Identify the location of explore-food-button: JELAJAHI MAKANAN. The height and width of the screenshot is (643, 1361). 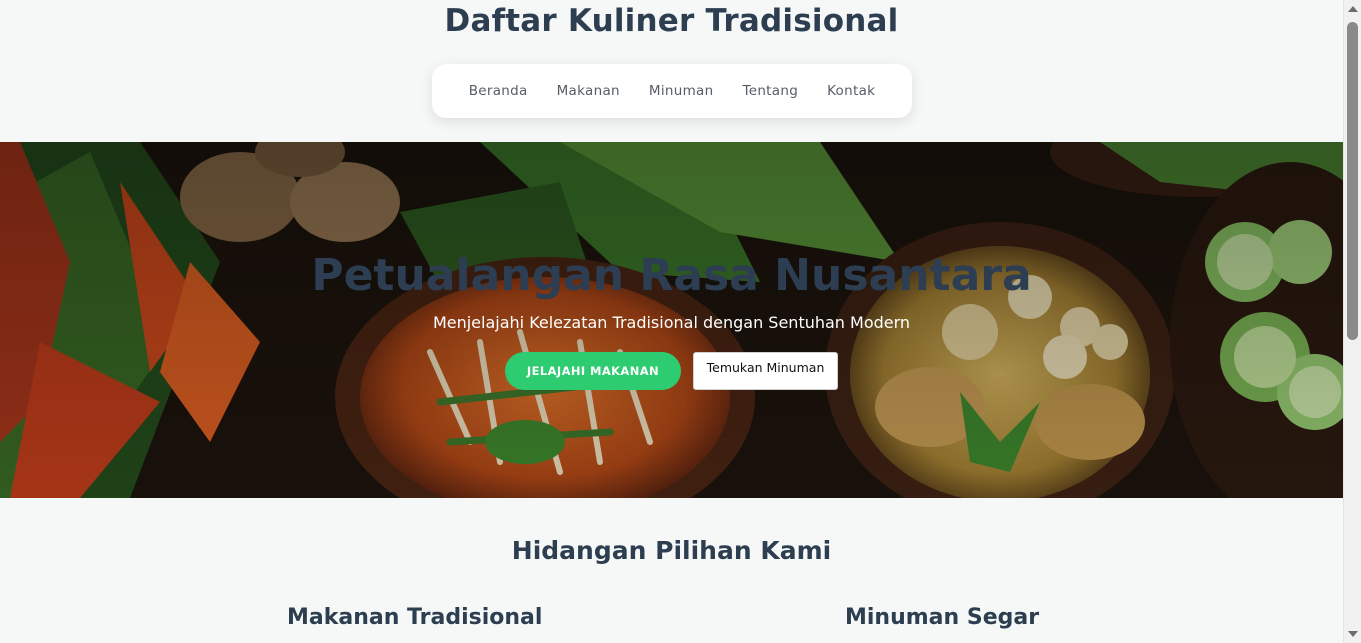
(593, 371).